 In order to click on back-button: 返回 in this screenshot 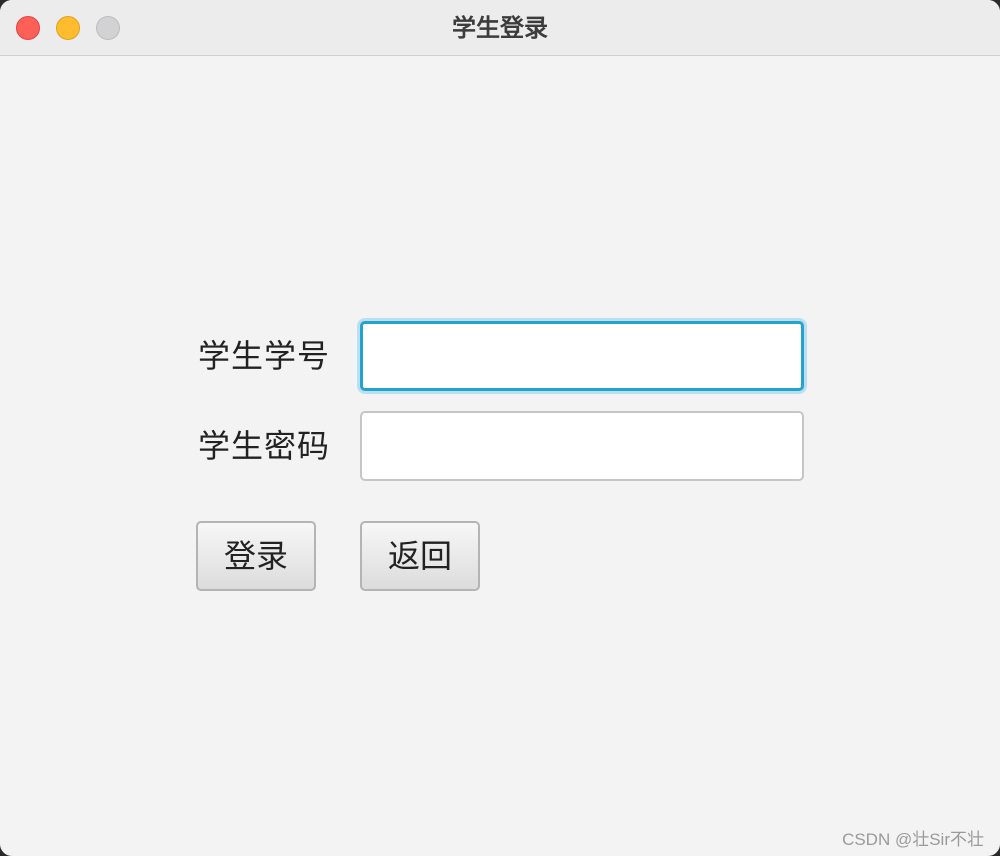, I will do `click(420, 556)`.